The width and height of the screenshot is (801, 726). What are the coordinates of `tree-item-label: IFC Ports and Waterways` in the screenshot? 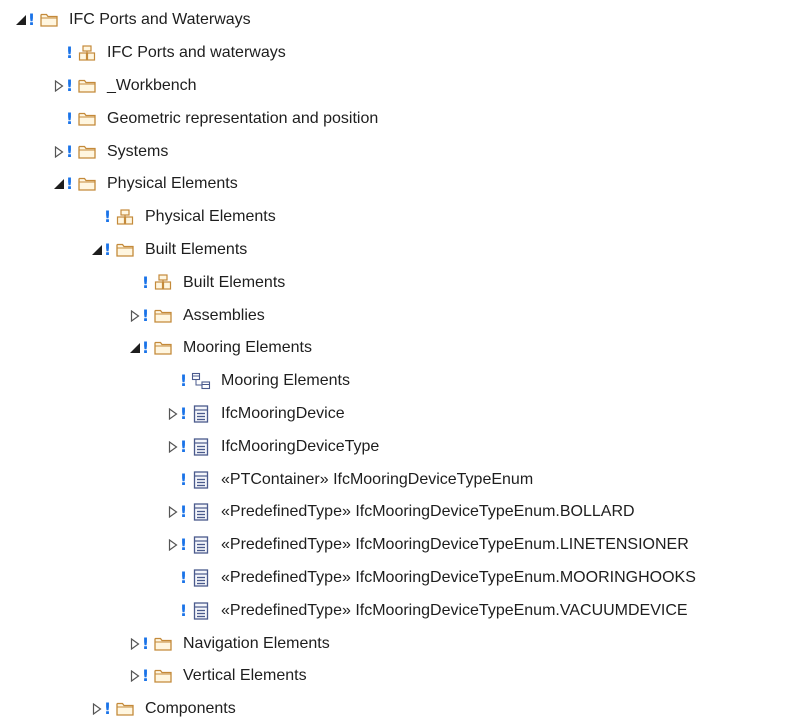 It's located at (160, 20).